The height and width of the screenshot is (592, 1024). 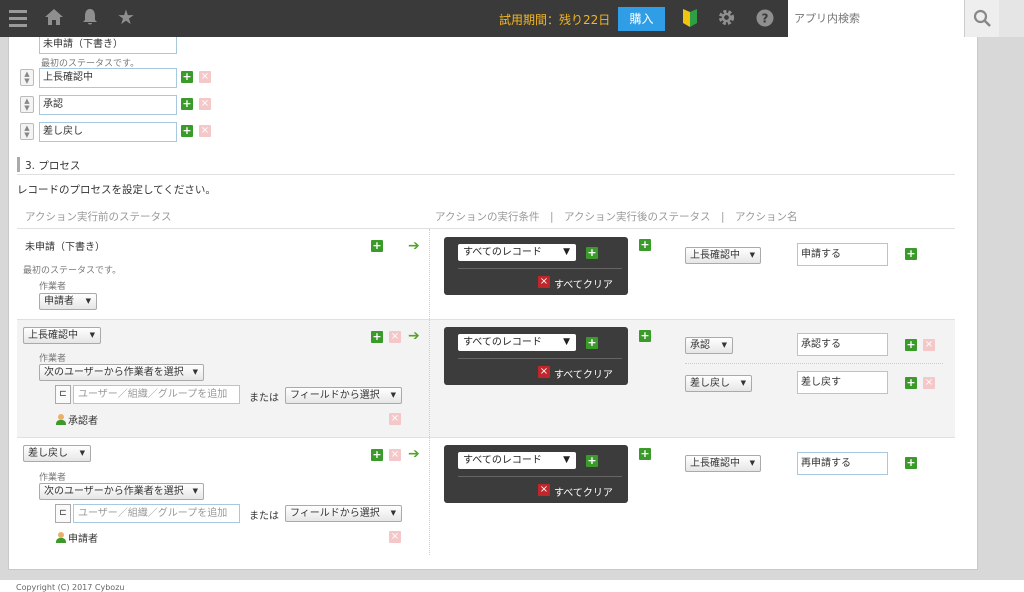 I want to click on assignee-dropdown: 申請者 ▼, so click(x=68, y=301).